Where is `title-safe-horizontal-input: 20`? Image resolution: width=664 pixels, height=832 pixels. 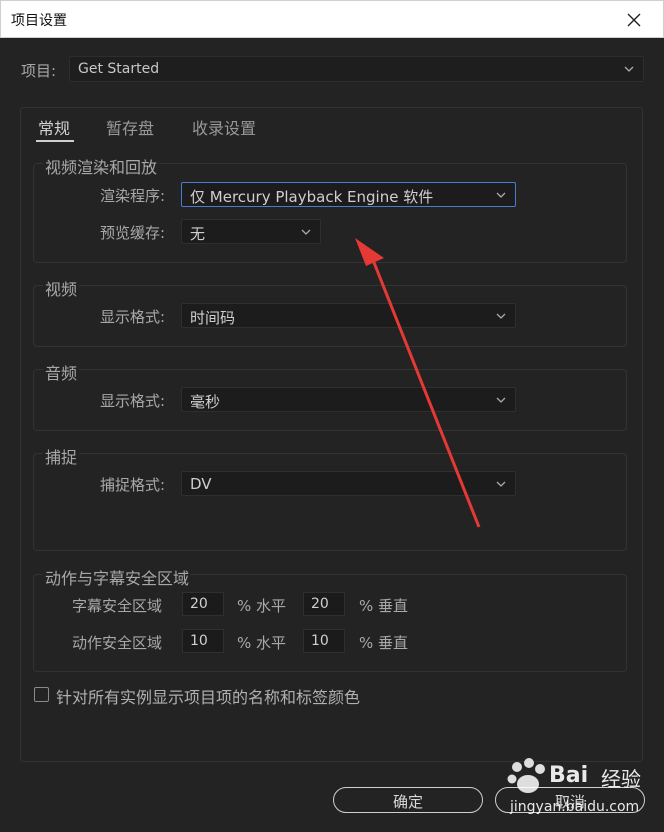
title-safe-horizontal-input: 20 is located at coordinates (203, 604).